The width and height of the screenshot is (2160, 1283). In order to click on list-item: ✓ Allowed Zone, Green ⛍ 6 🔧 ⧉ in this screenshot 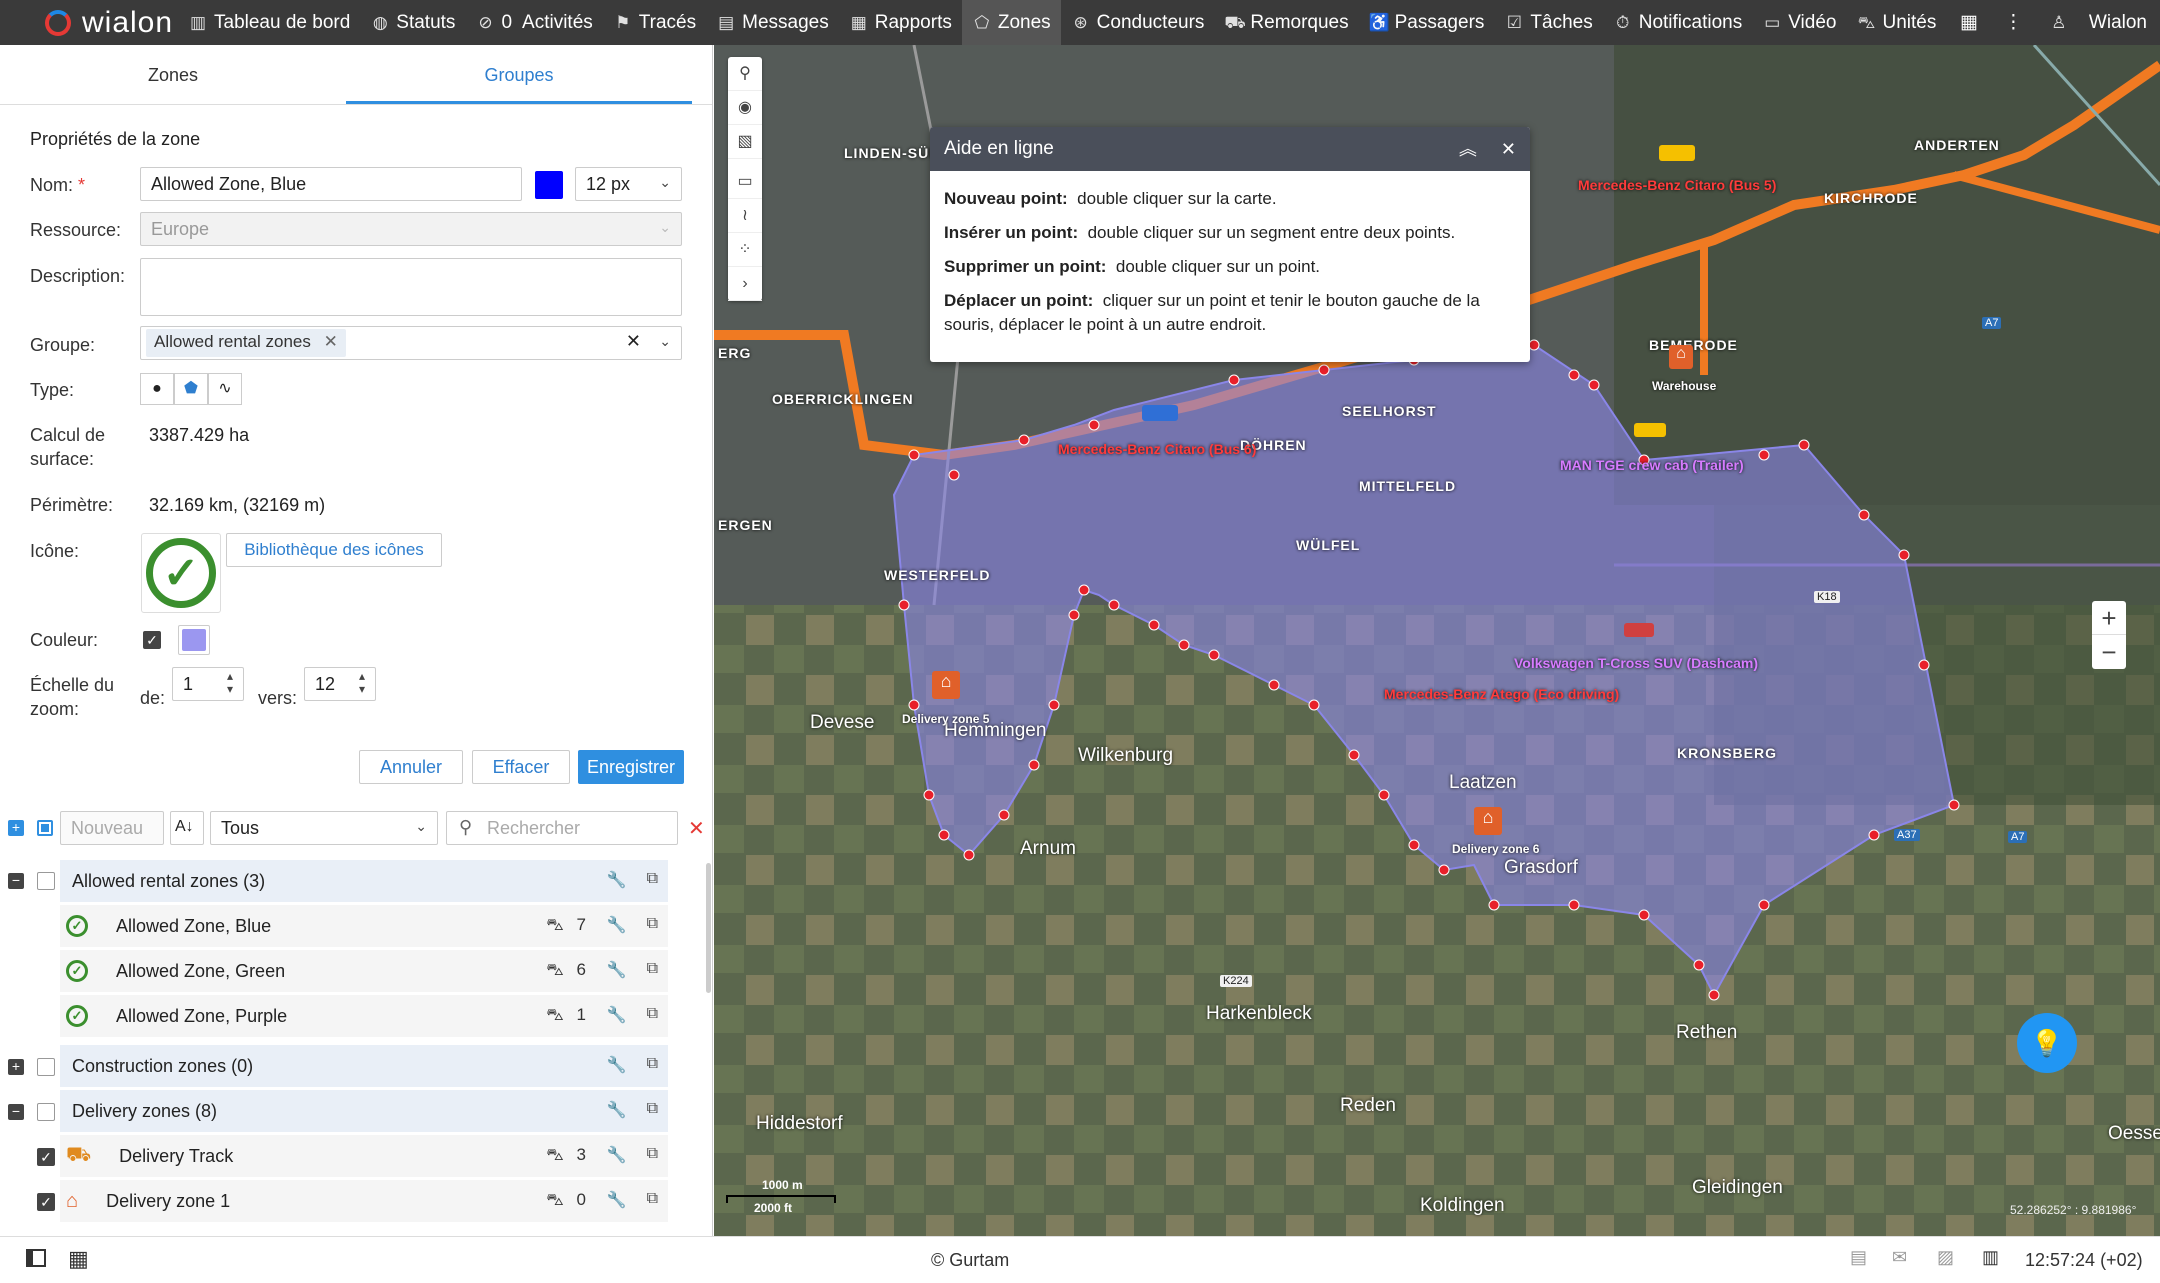, I will do `click(364, 971)`.